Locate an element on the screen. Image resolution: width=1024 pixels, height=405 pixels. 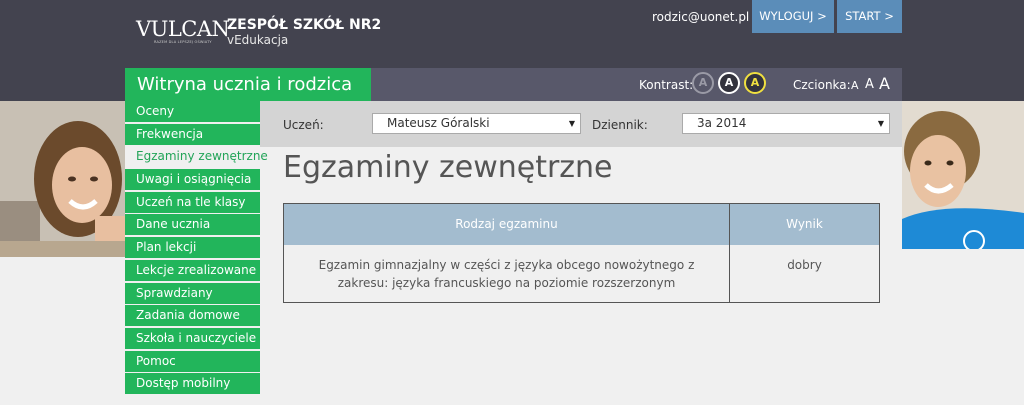
font-small-button: A is located at coordinates (855, 85).